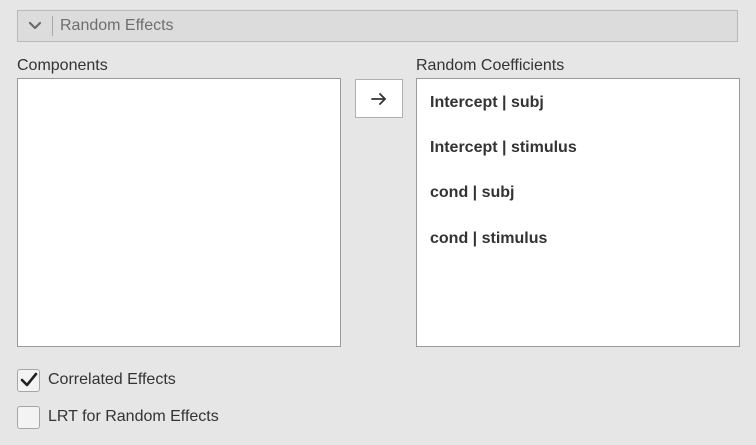  I want to click on correlated-effects-option: Correlated Effects, so click(96, 380).